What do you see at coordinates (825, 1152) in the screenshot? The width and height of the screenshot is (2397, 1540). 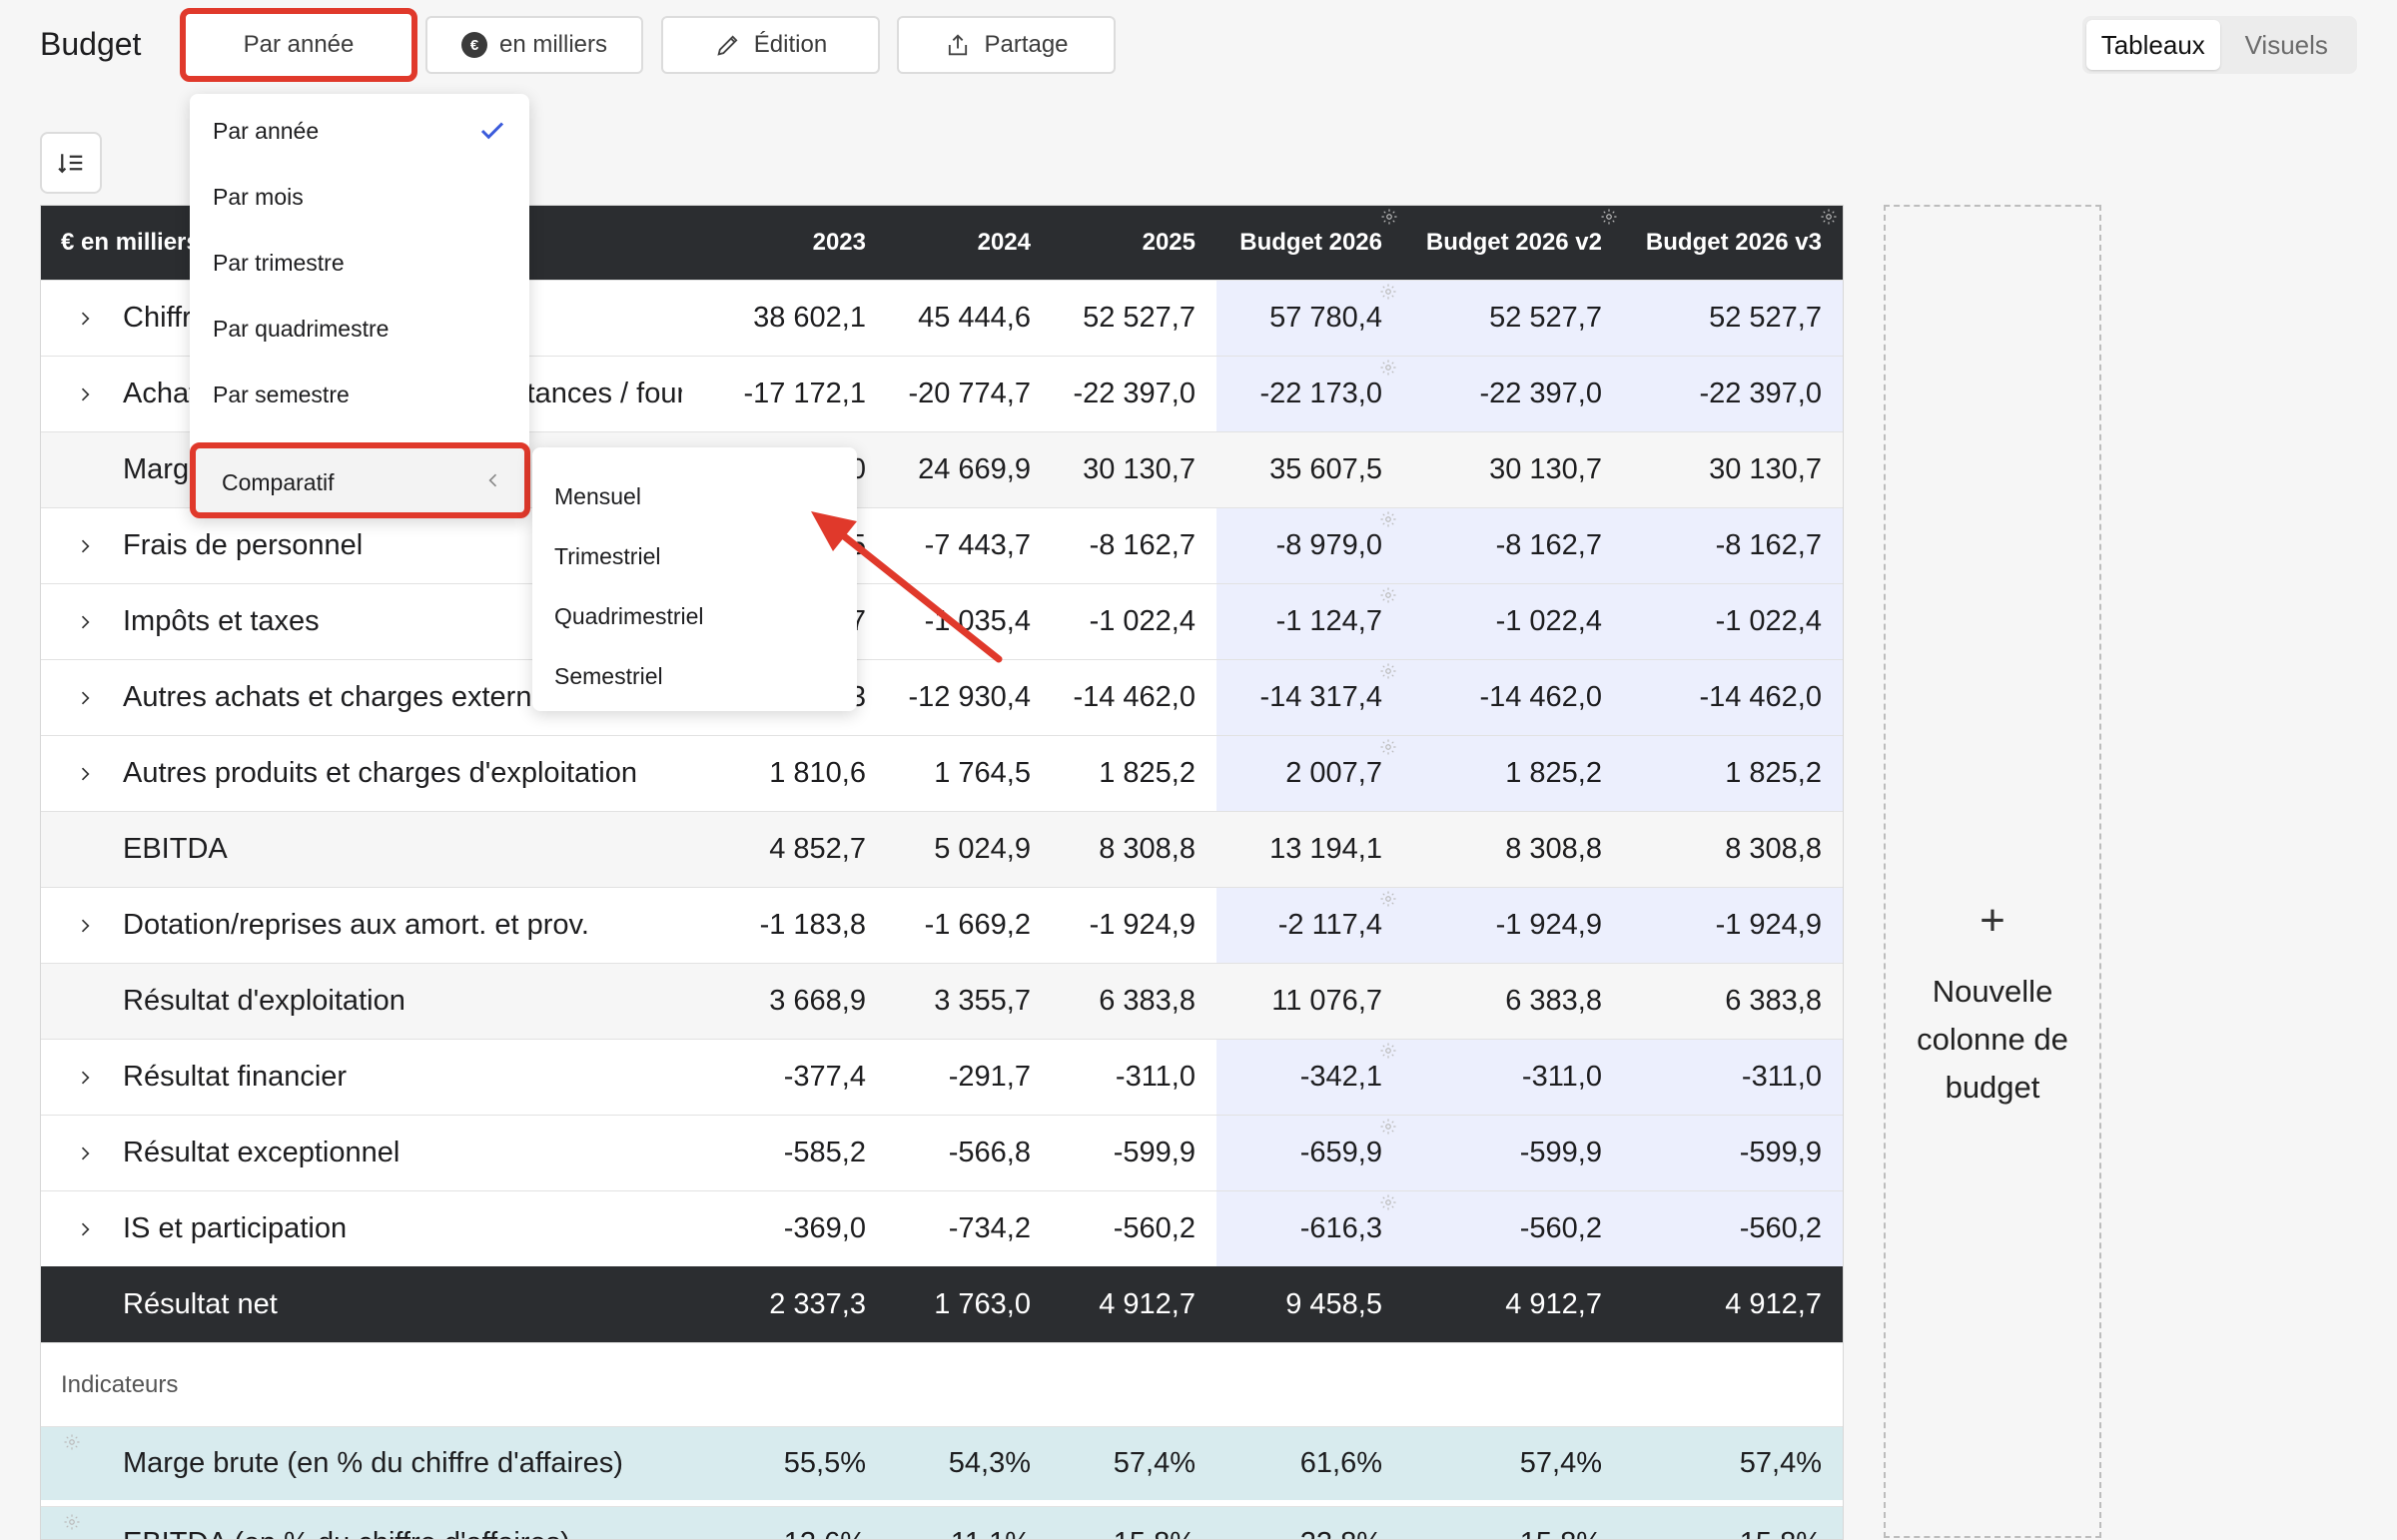 I see `row-value: -585,2` at bounding box center [825, 1152].